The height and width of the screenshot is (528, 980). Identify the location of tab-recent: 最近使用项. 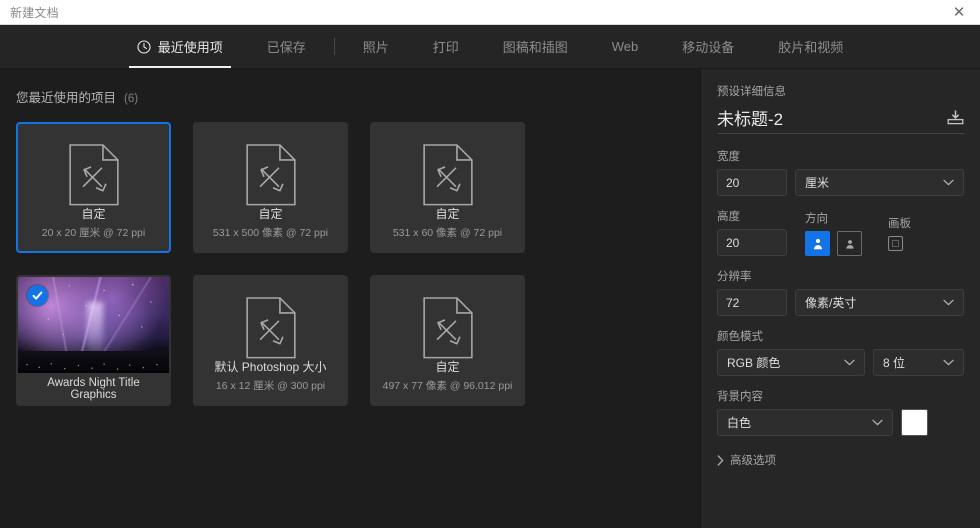
(180, 46).